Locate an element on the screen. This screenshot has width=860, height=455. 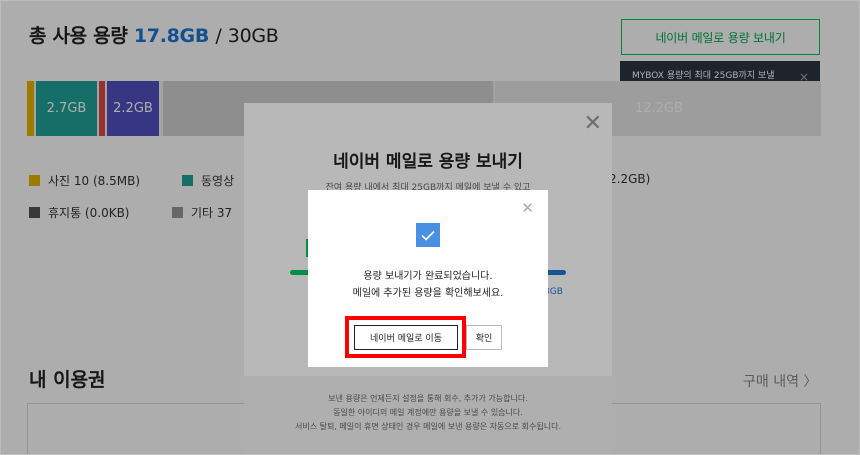
completion-message-line1: 용량 보내기가 완료되었습니다. is located at coordinates (428, 276).